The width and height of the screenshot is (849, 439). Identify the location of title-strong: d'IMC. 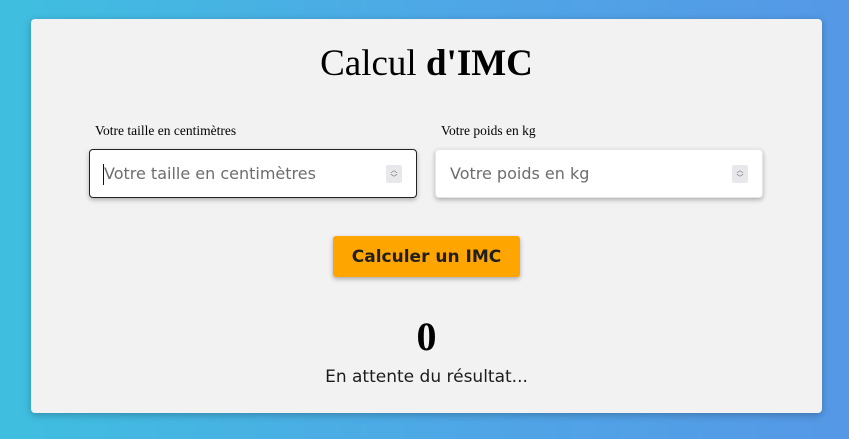
(479, 63).